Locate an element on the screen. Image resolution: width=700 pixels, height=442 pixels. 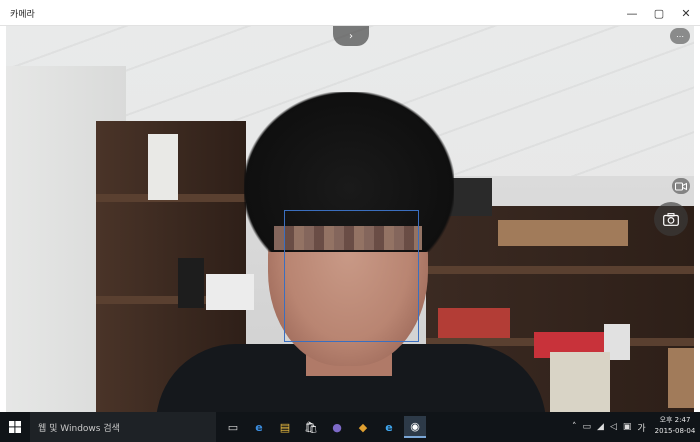
file-explorer-button: ▤ is located at coordinates (285, 427).